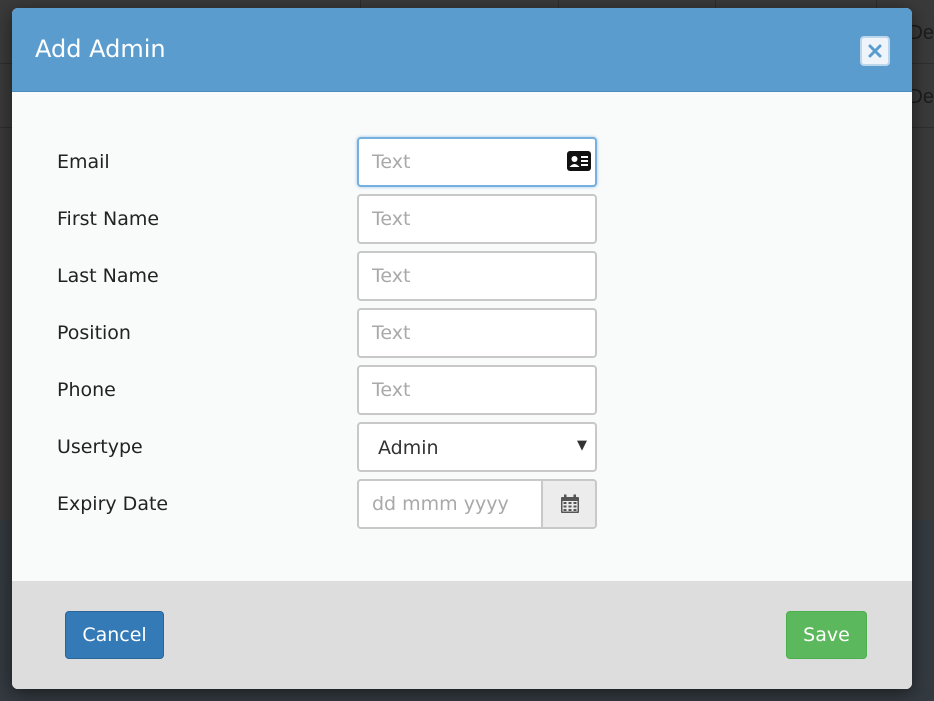 The height and width of the screenshot is (701, 934). Describe the element at coordinates (86, 390) in the screenshot. I see `phone-label: Phone` at that location.